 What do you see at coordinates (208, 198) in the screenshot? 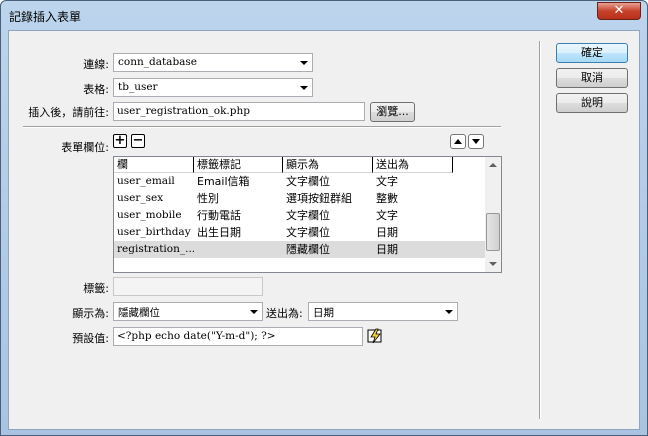
I see `cell-label: 性別` at bounding box center [208, 198].